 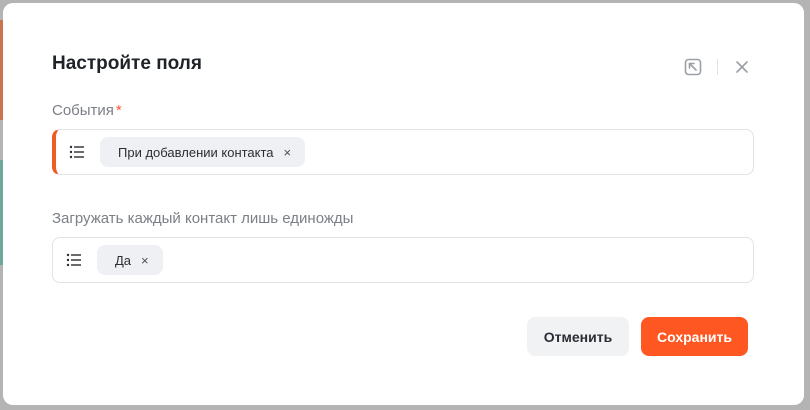 What do you see at coordinates (127, 63) in the screenshot?
I see `modal-title: Настройте поля` at bounding box center [127, 63].